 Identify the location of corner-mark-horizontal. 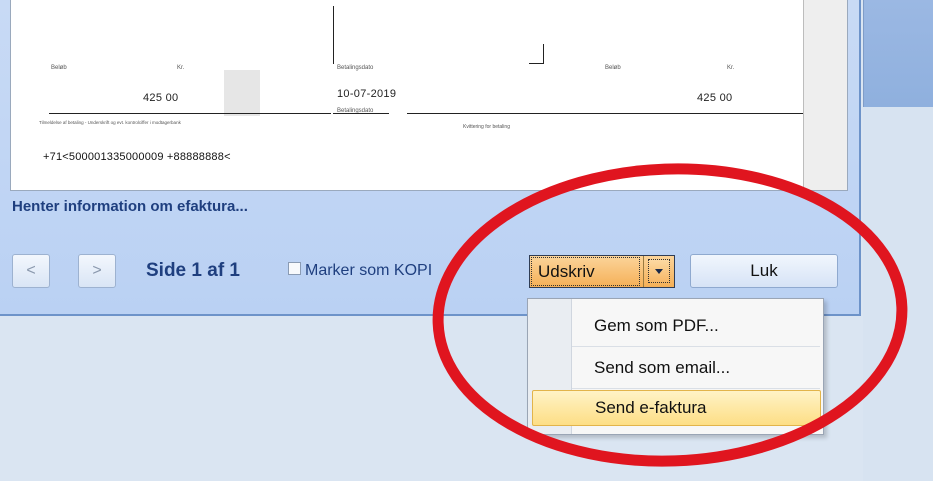
(536, 63).